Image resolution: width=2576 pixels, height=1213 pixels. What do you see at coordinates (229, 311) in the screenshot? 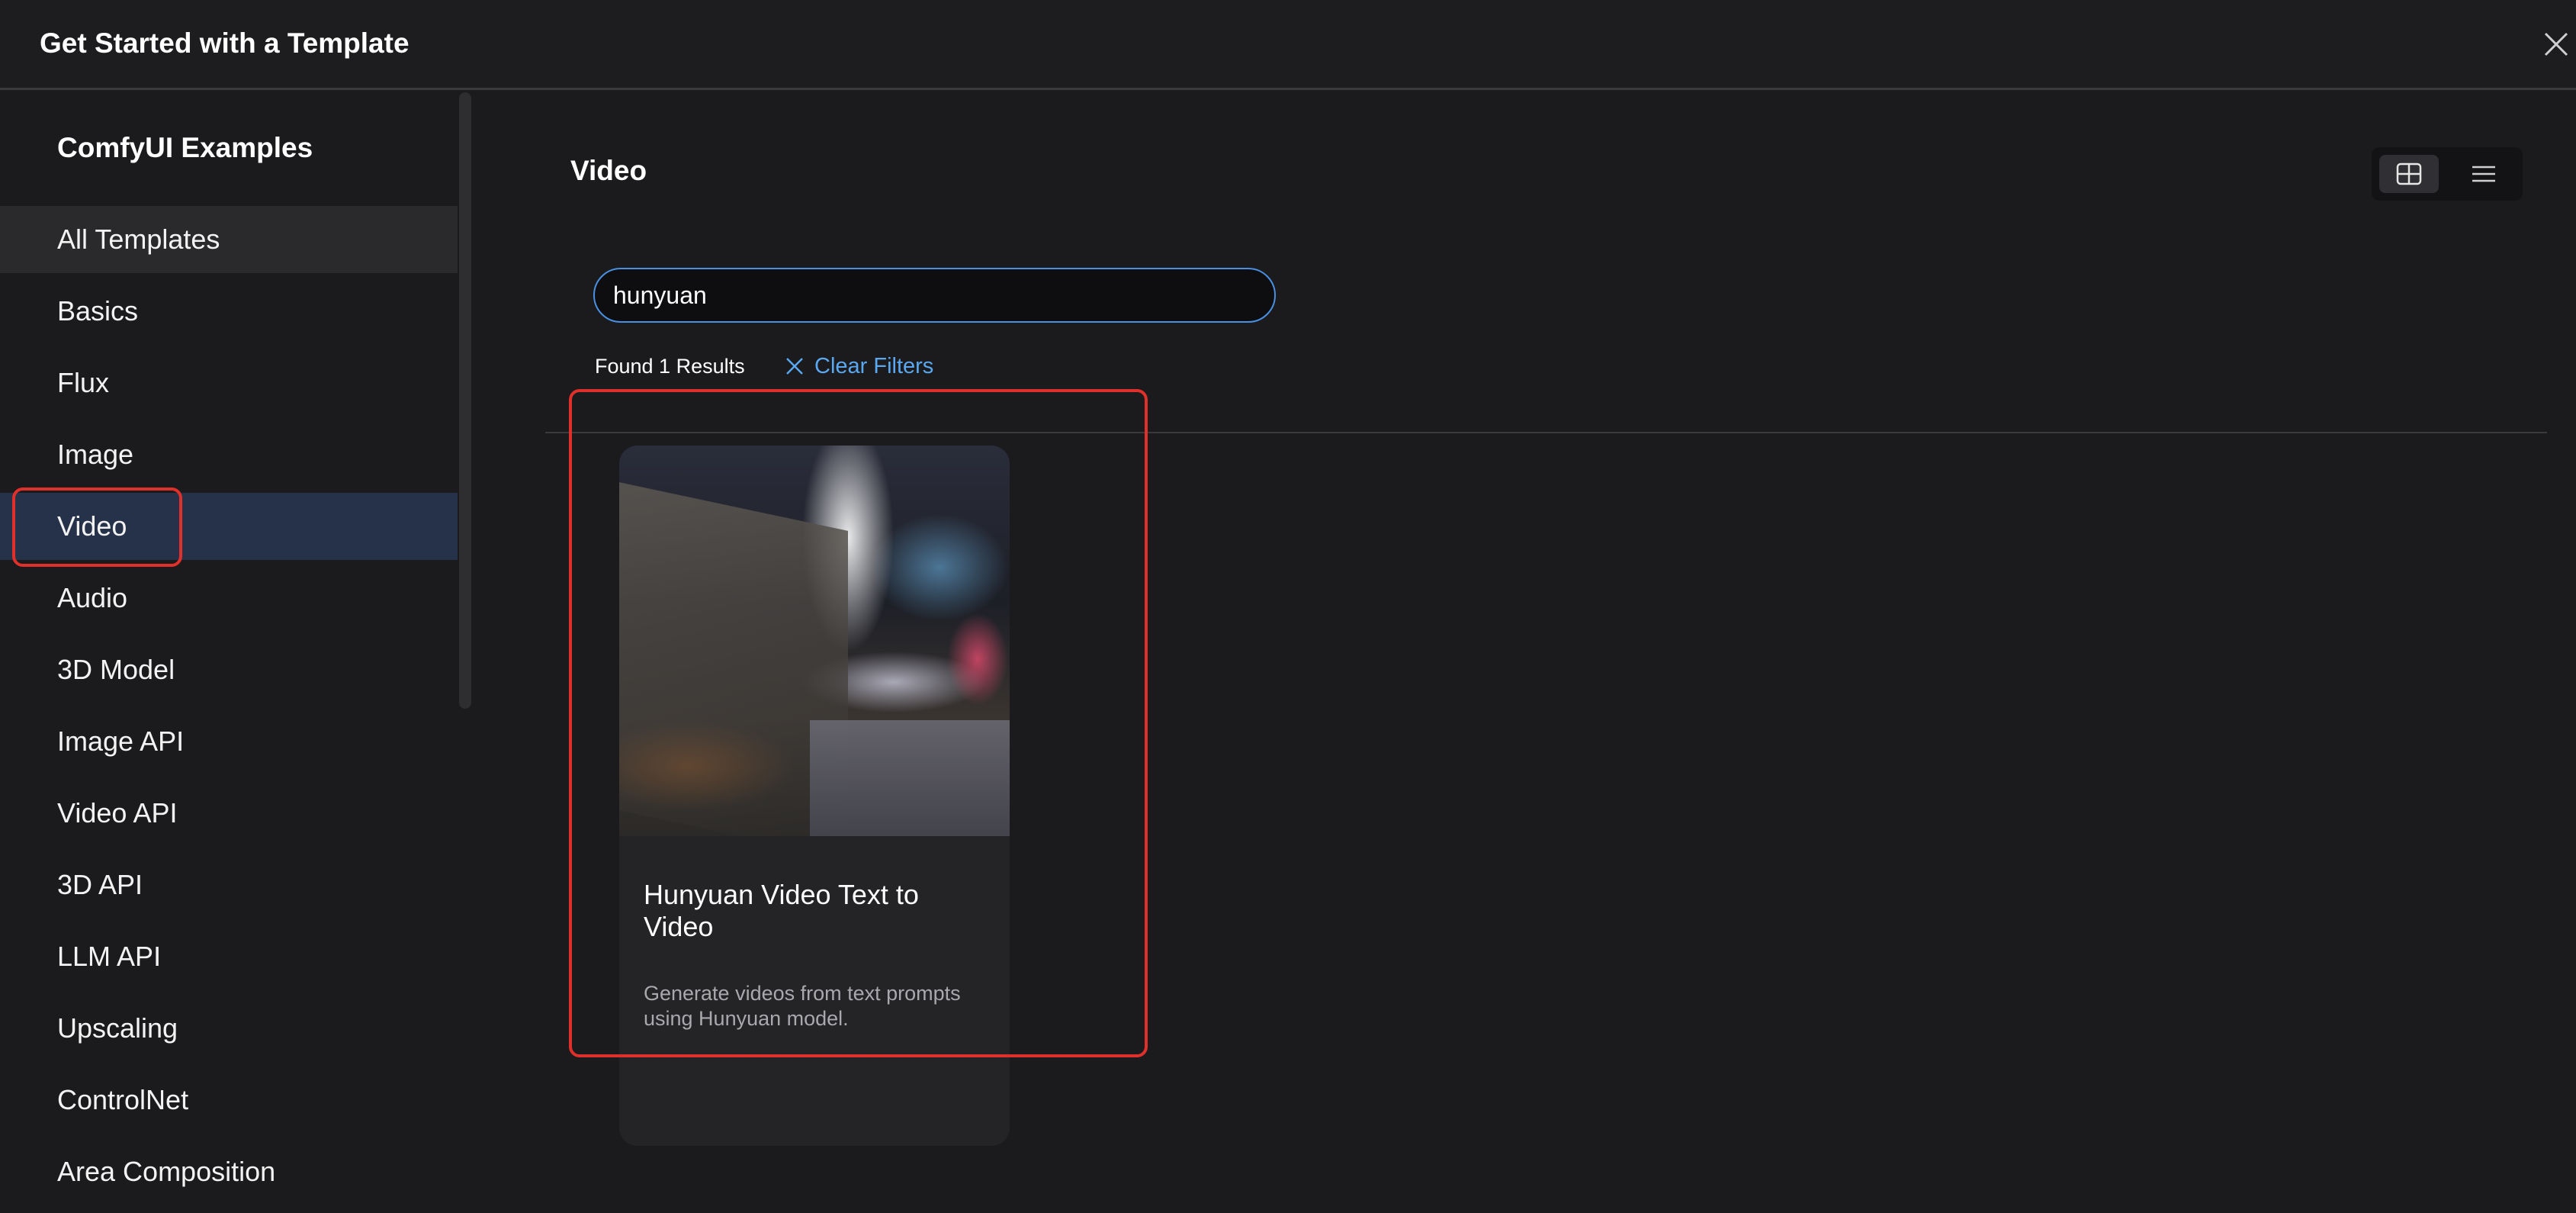
I see `sidebar-item-basics: Basics` at bounding box center [229, 311].